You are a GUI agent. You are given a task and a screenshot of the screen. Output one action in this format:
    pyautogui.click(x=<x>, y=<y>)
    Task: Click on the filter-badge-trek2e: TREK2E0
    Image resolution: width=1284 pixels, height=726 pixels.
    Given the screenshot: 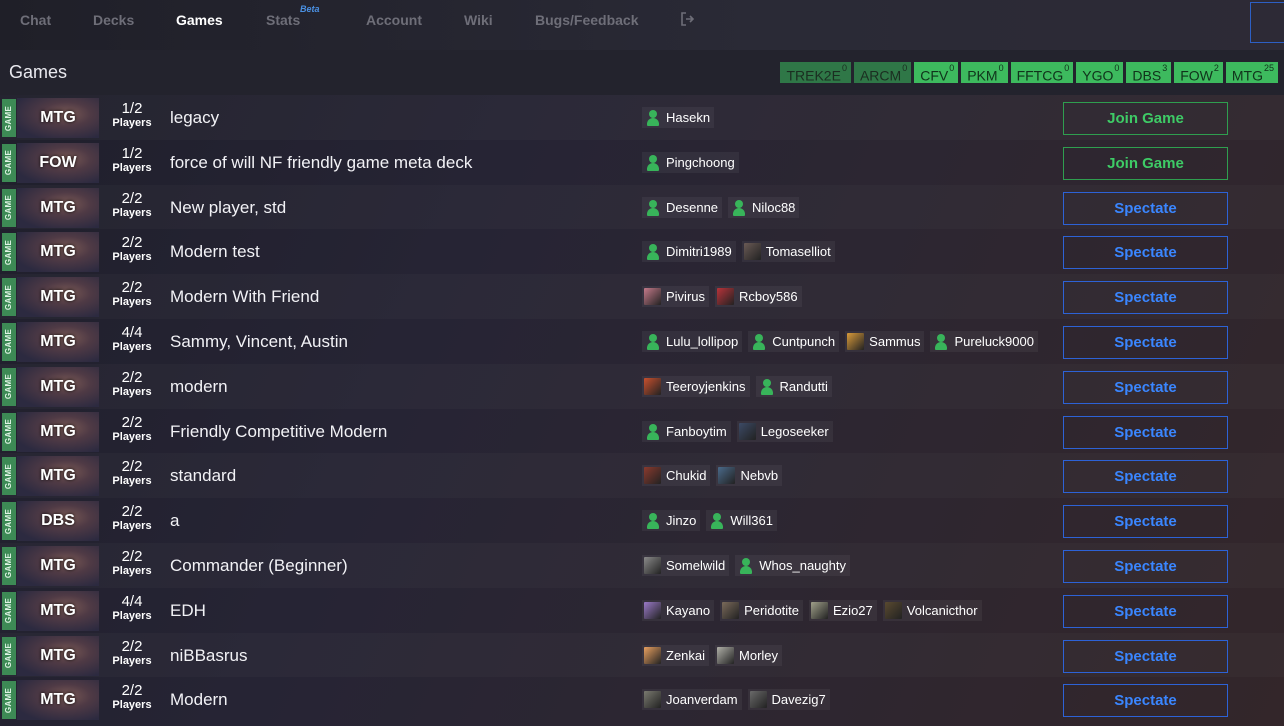 What is the action you would take?
    pyautogui.click(x=815, y=73)
    